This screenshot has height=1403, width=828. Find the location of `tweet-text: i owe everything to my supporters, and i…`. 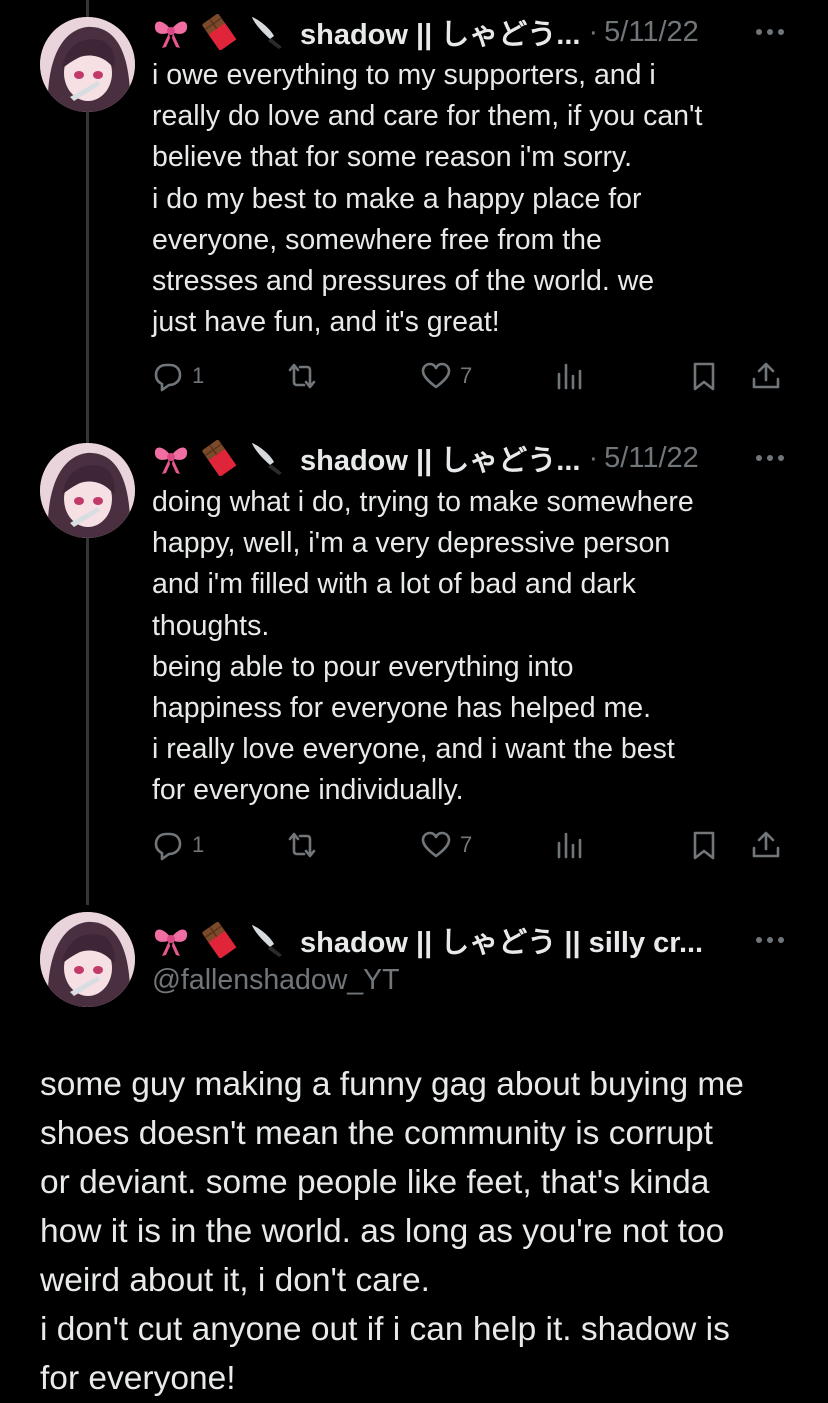

tweet-text: i owe everything to my supporters, and i… is located at coordinates (427, 199).